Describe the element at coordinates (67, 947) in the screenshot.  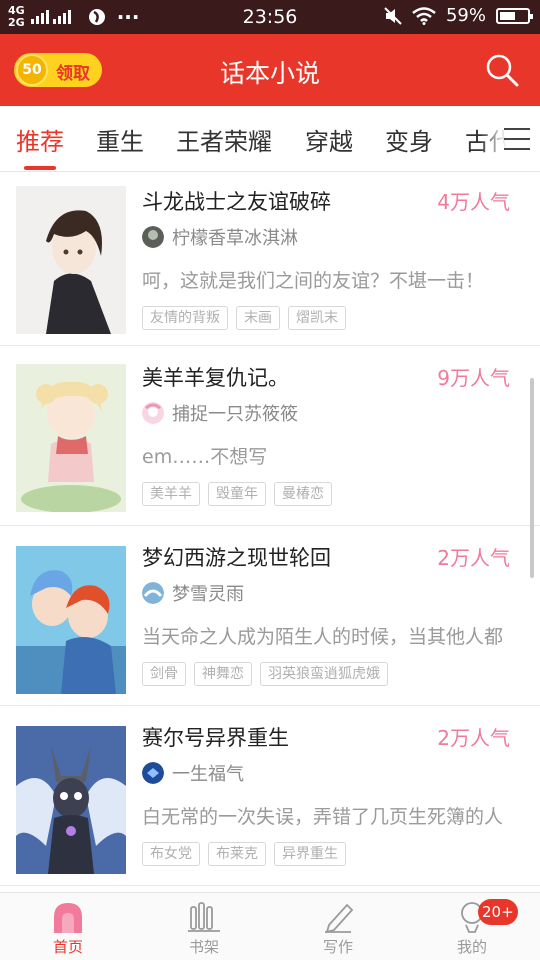
I see `nav-home-label: 首页` at that location.